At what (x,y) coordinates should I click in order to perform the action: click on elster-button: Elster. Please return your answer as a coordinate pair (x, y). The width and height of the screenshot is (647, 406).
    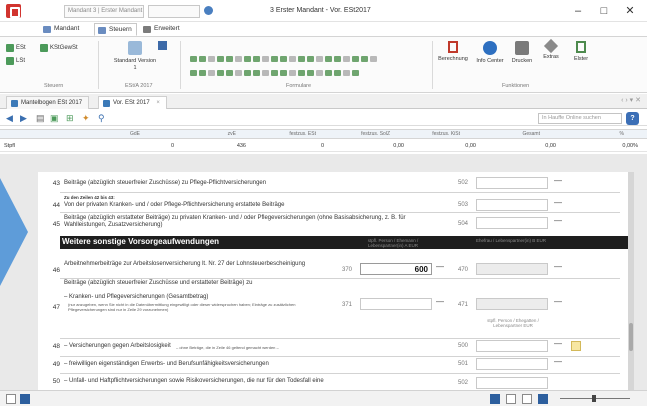
    Looking at the image, I should click on (581, 52).